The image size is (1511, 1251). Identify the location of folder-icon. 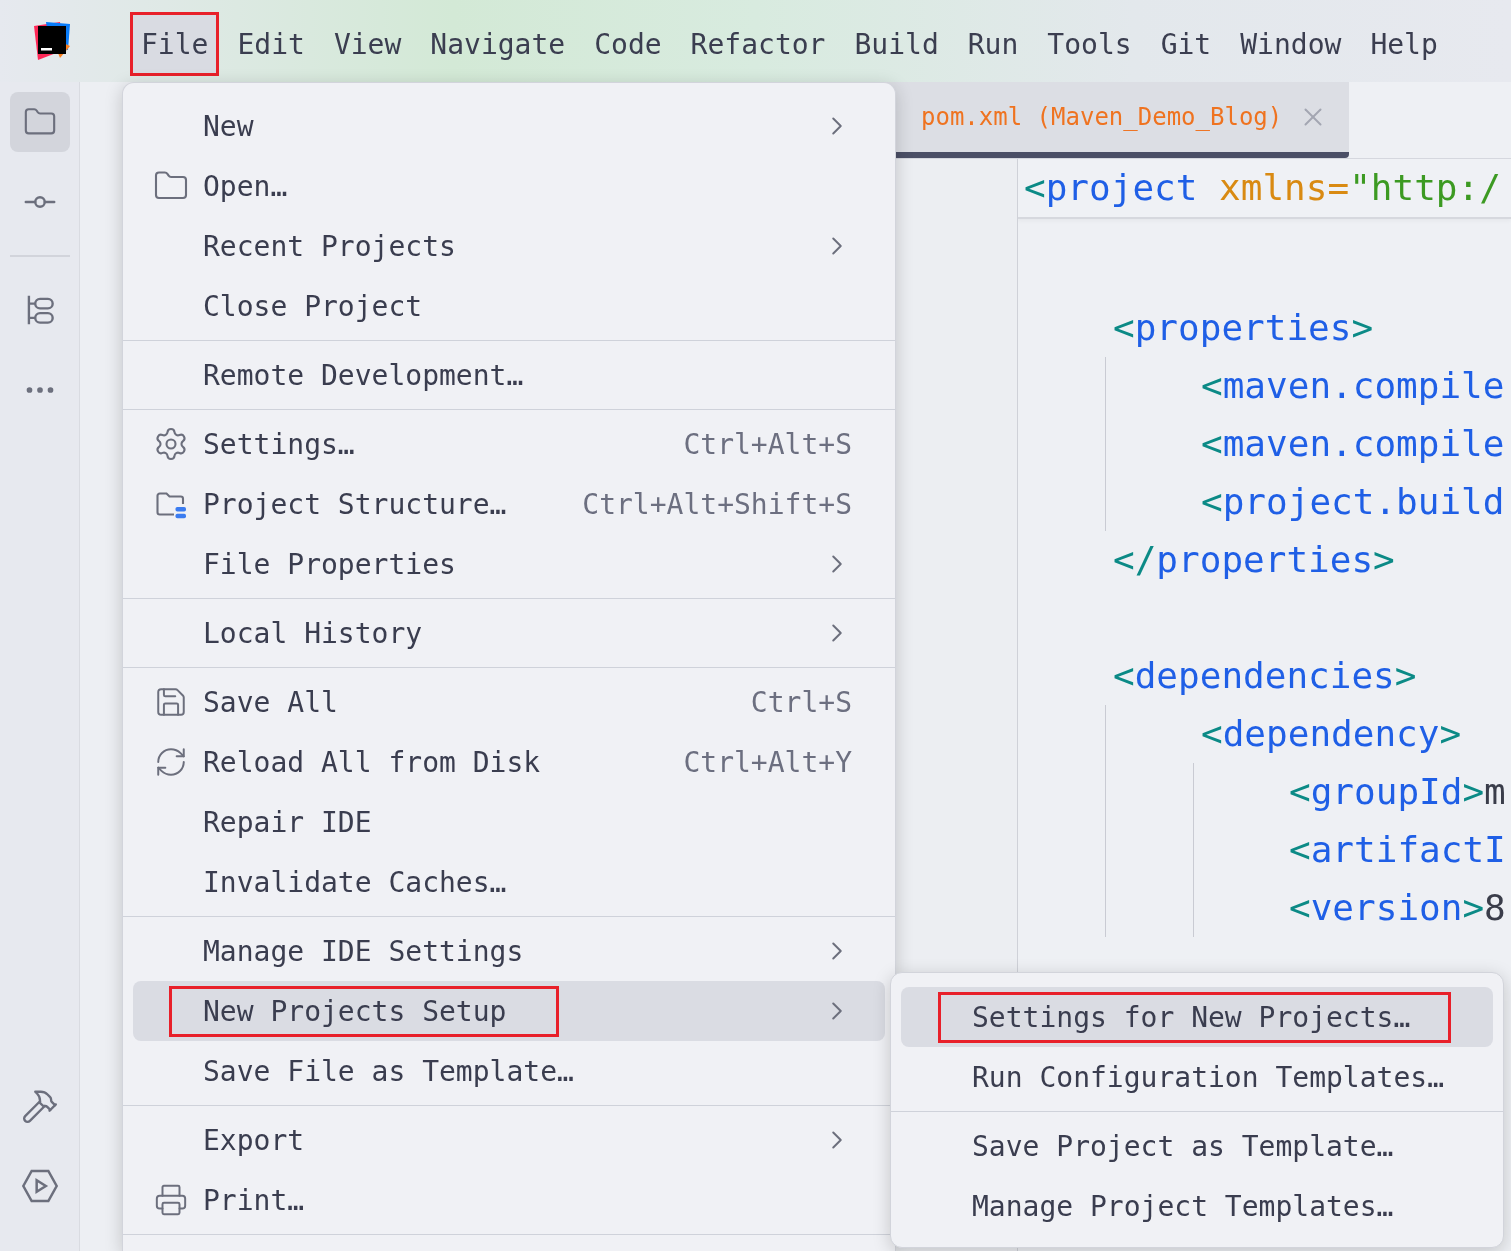
(39, 122).